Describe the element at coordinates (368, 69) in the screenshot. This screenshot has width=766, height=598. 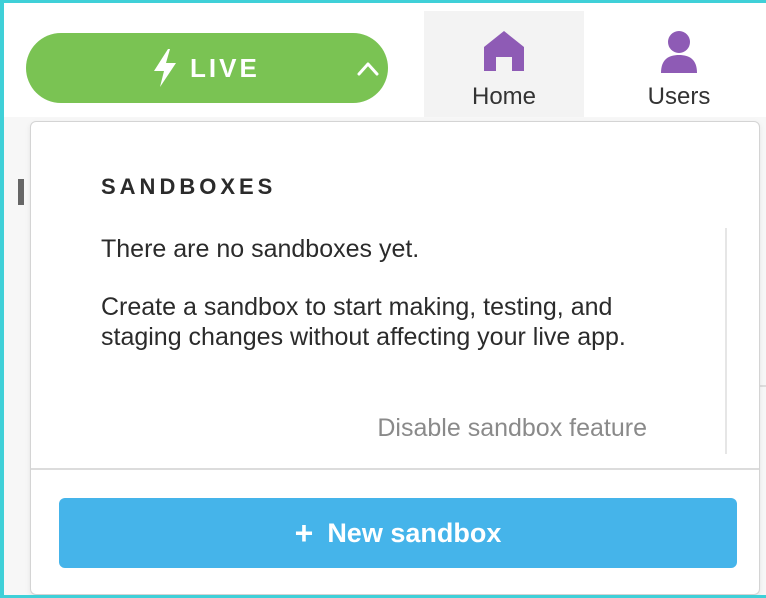
I see `chevron-up-icon` at that location.